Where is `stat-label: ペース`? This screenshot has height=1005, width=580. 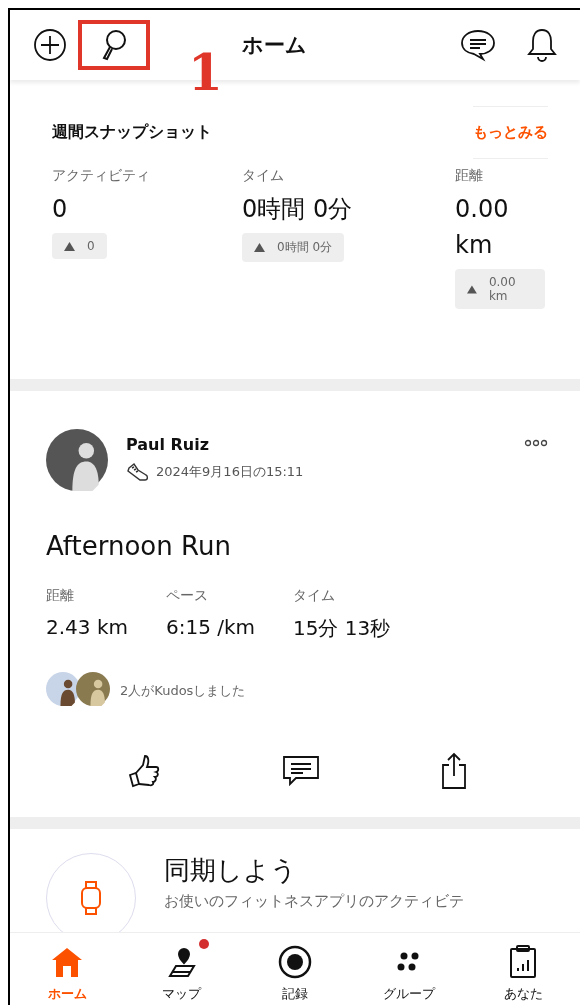 stat-label: ペース is located at coordinates (187, 596).